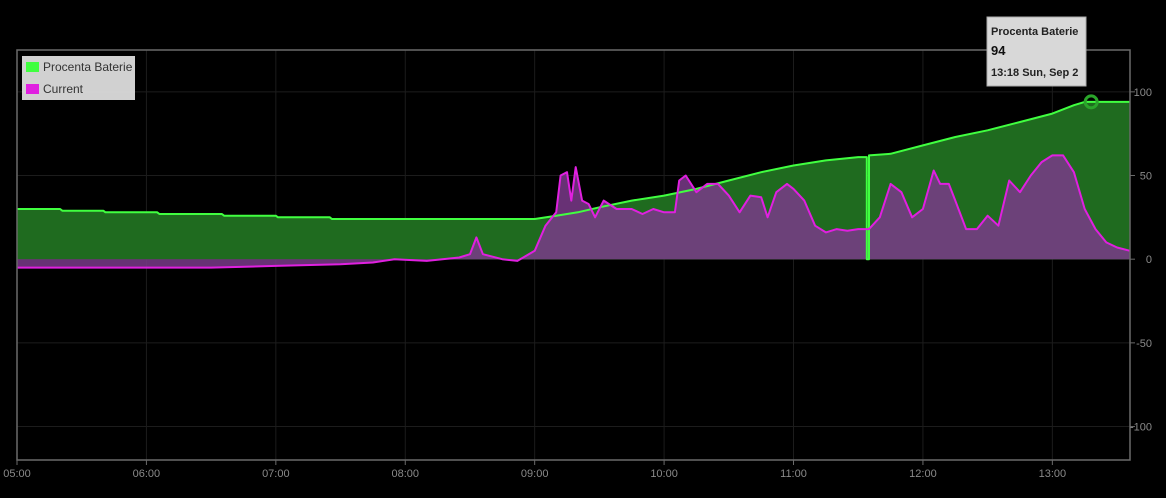 This screenshot has height=498, width=1166. Describe the element at coordinates (78, 78) in the screenshot. I see `legend: Procenta Baterie Current` at that location.